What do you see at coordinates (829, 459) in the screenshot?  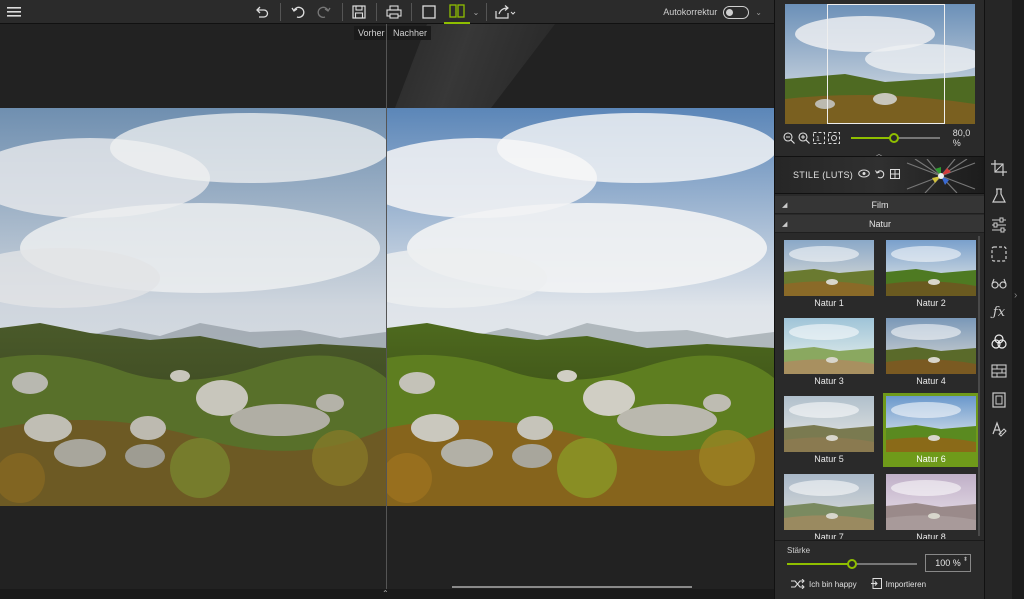 I see `style-tile-label: Natur 5` at bounding box center [829, 459].